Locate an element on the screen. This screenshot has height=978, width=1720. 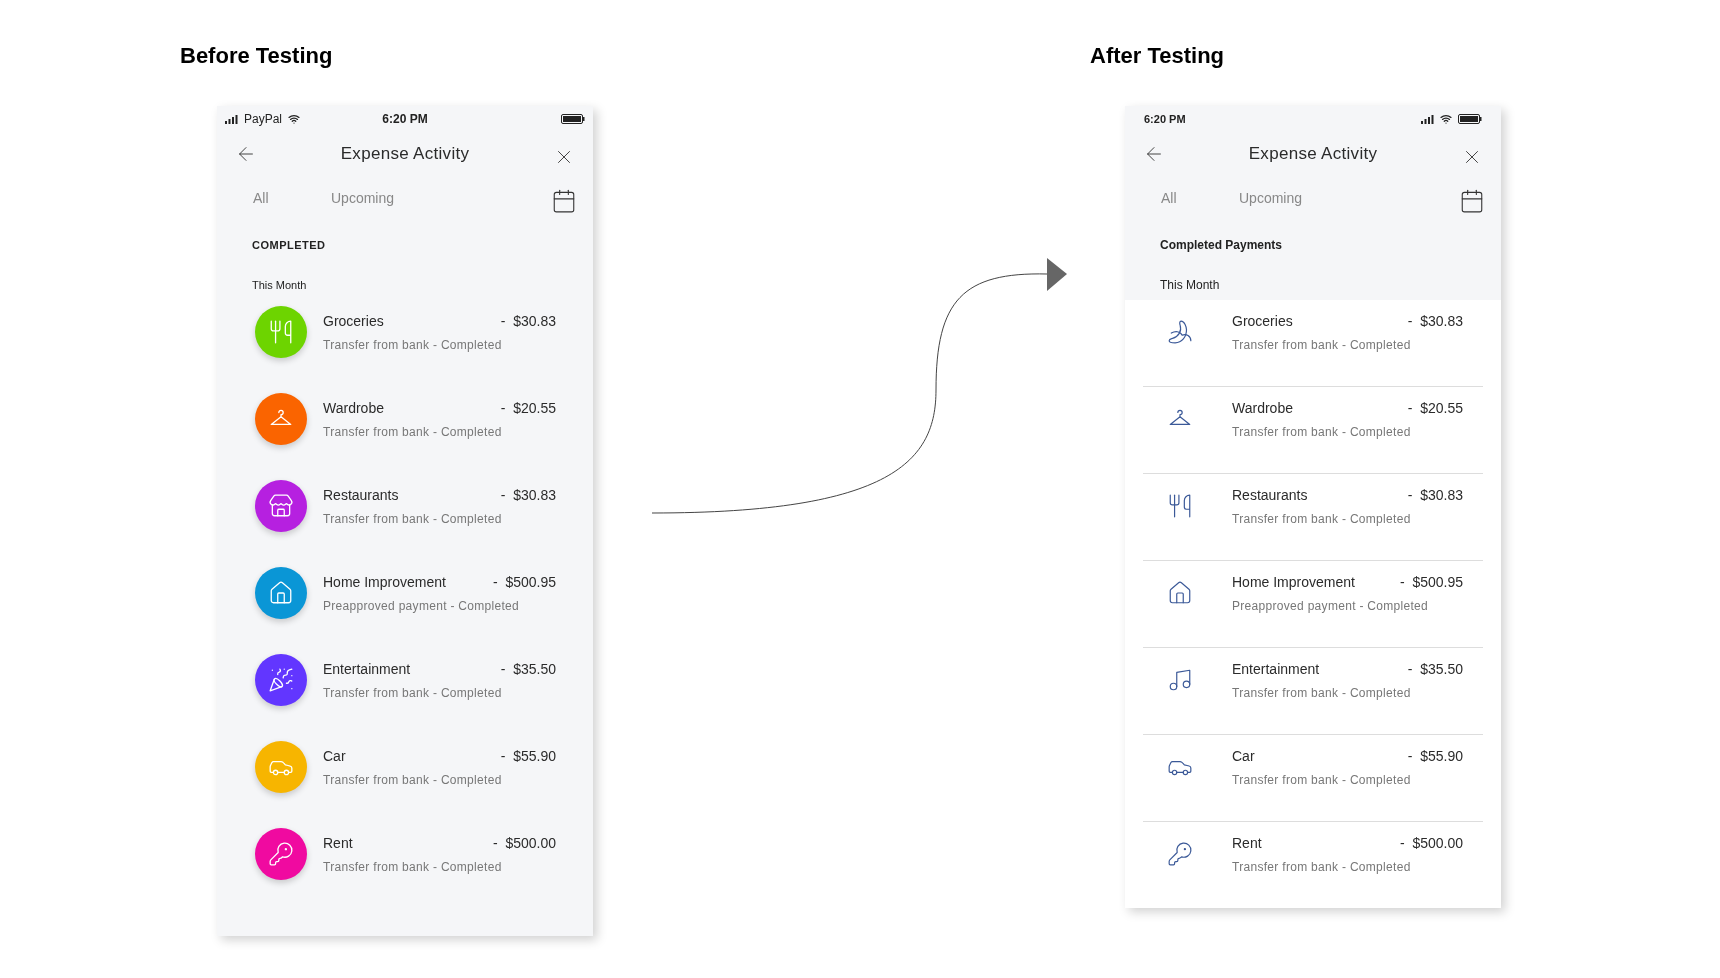
banana-icon is located at coordinates (1180, 332).